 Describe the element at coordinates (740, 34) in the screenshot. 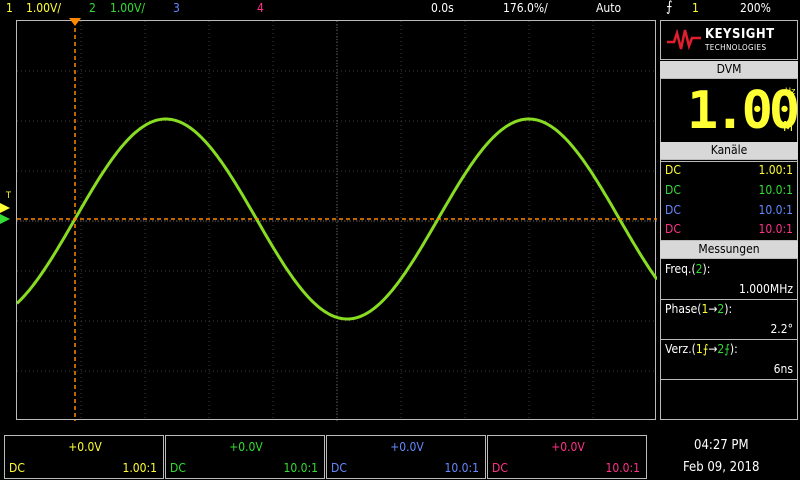

I see `brand-name: KEYSIGHT` at that location.